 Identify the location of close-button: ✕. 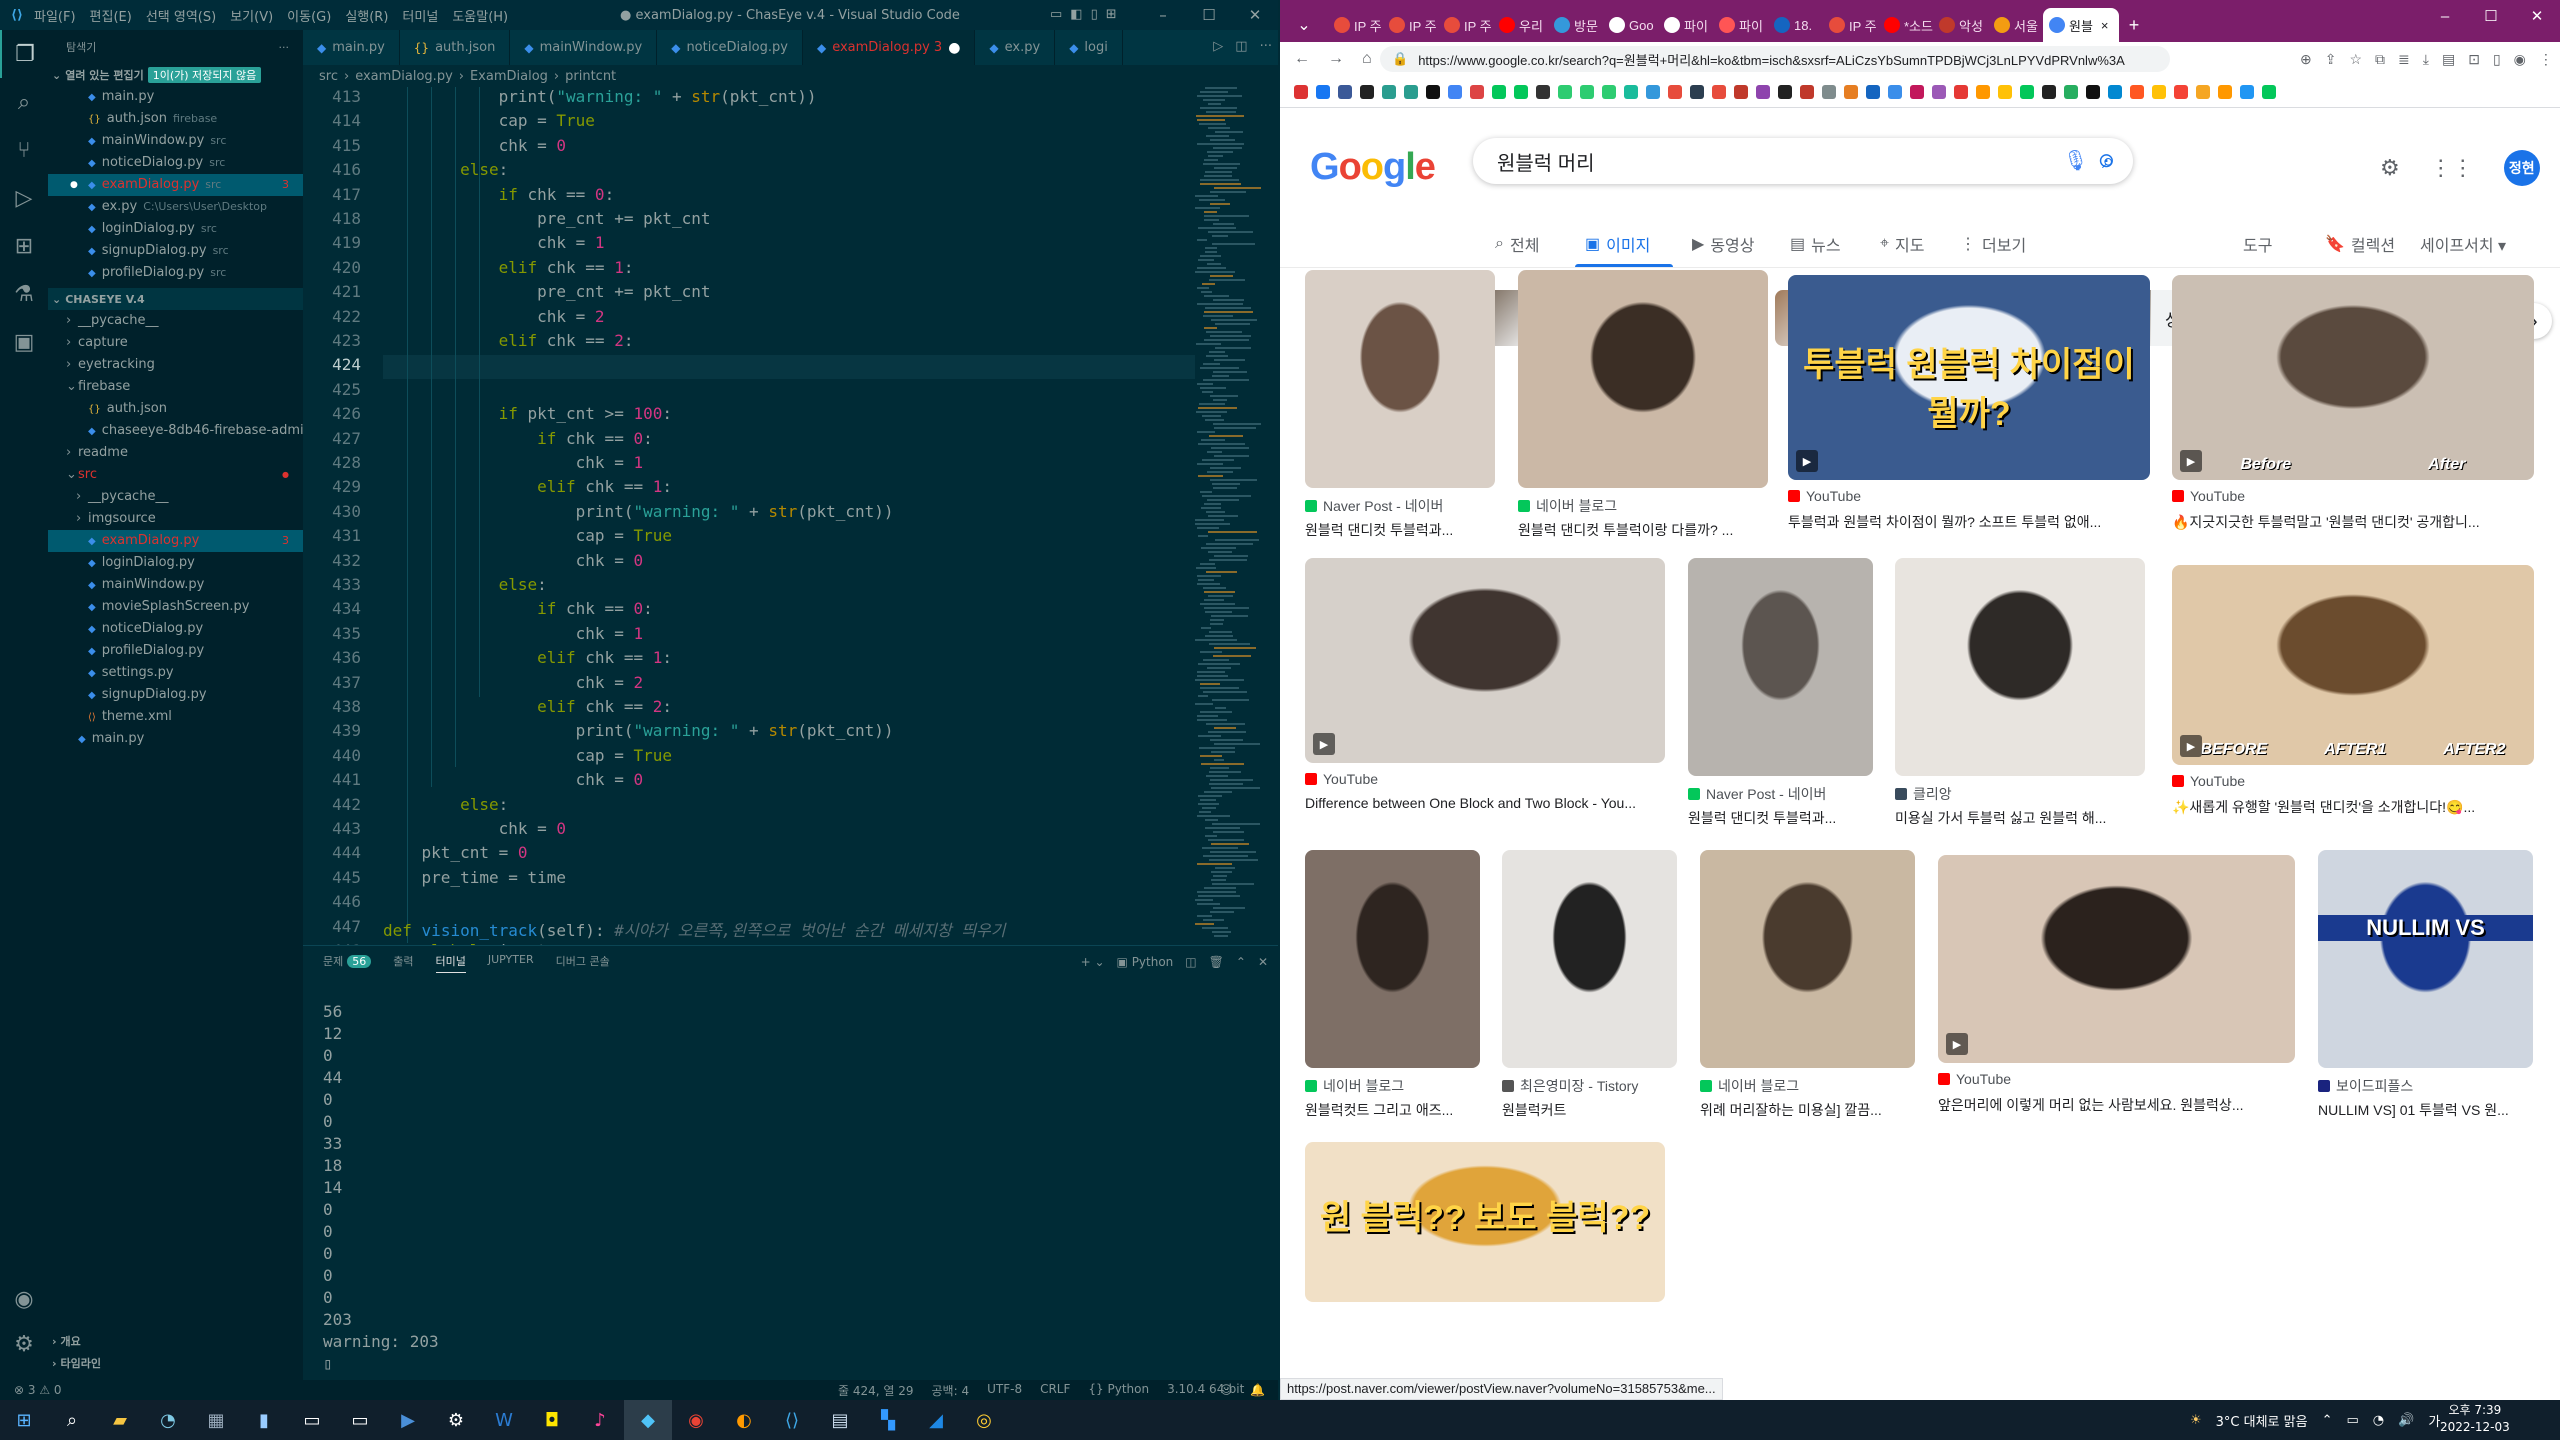
(1255, 15).